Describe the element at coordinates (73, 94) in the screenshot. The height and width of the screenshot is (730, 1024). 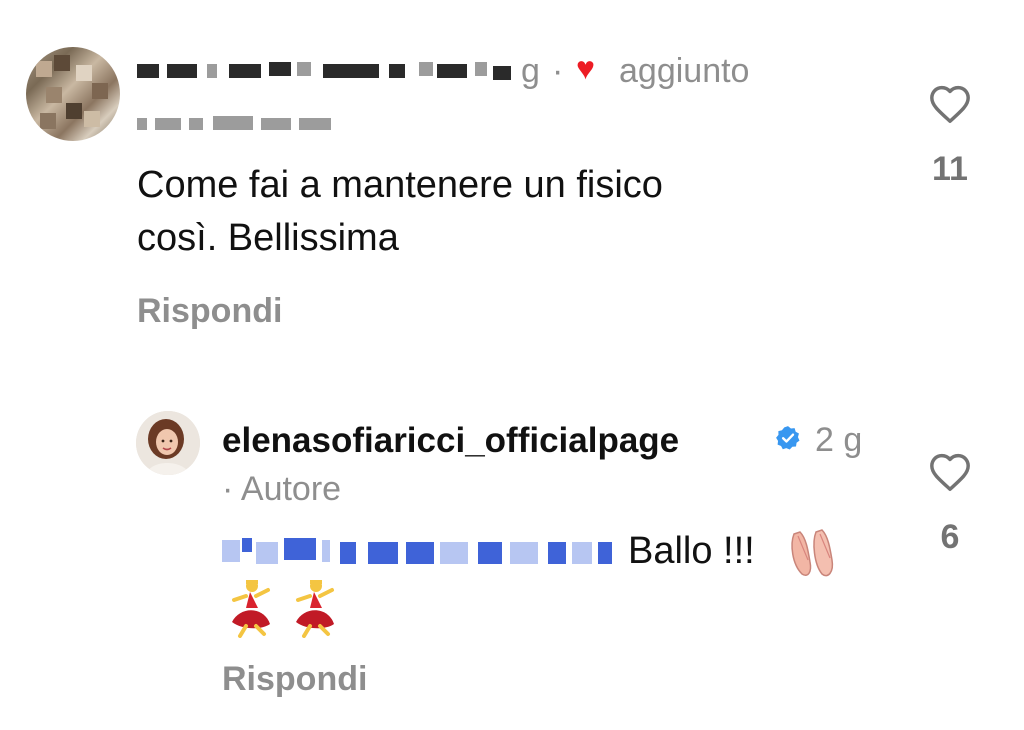
I see `commenter-avatar` at that location.